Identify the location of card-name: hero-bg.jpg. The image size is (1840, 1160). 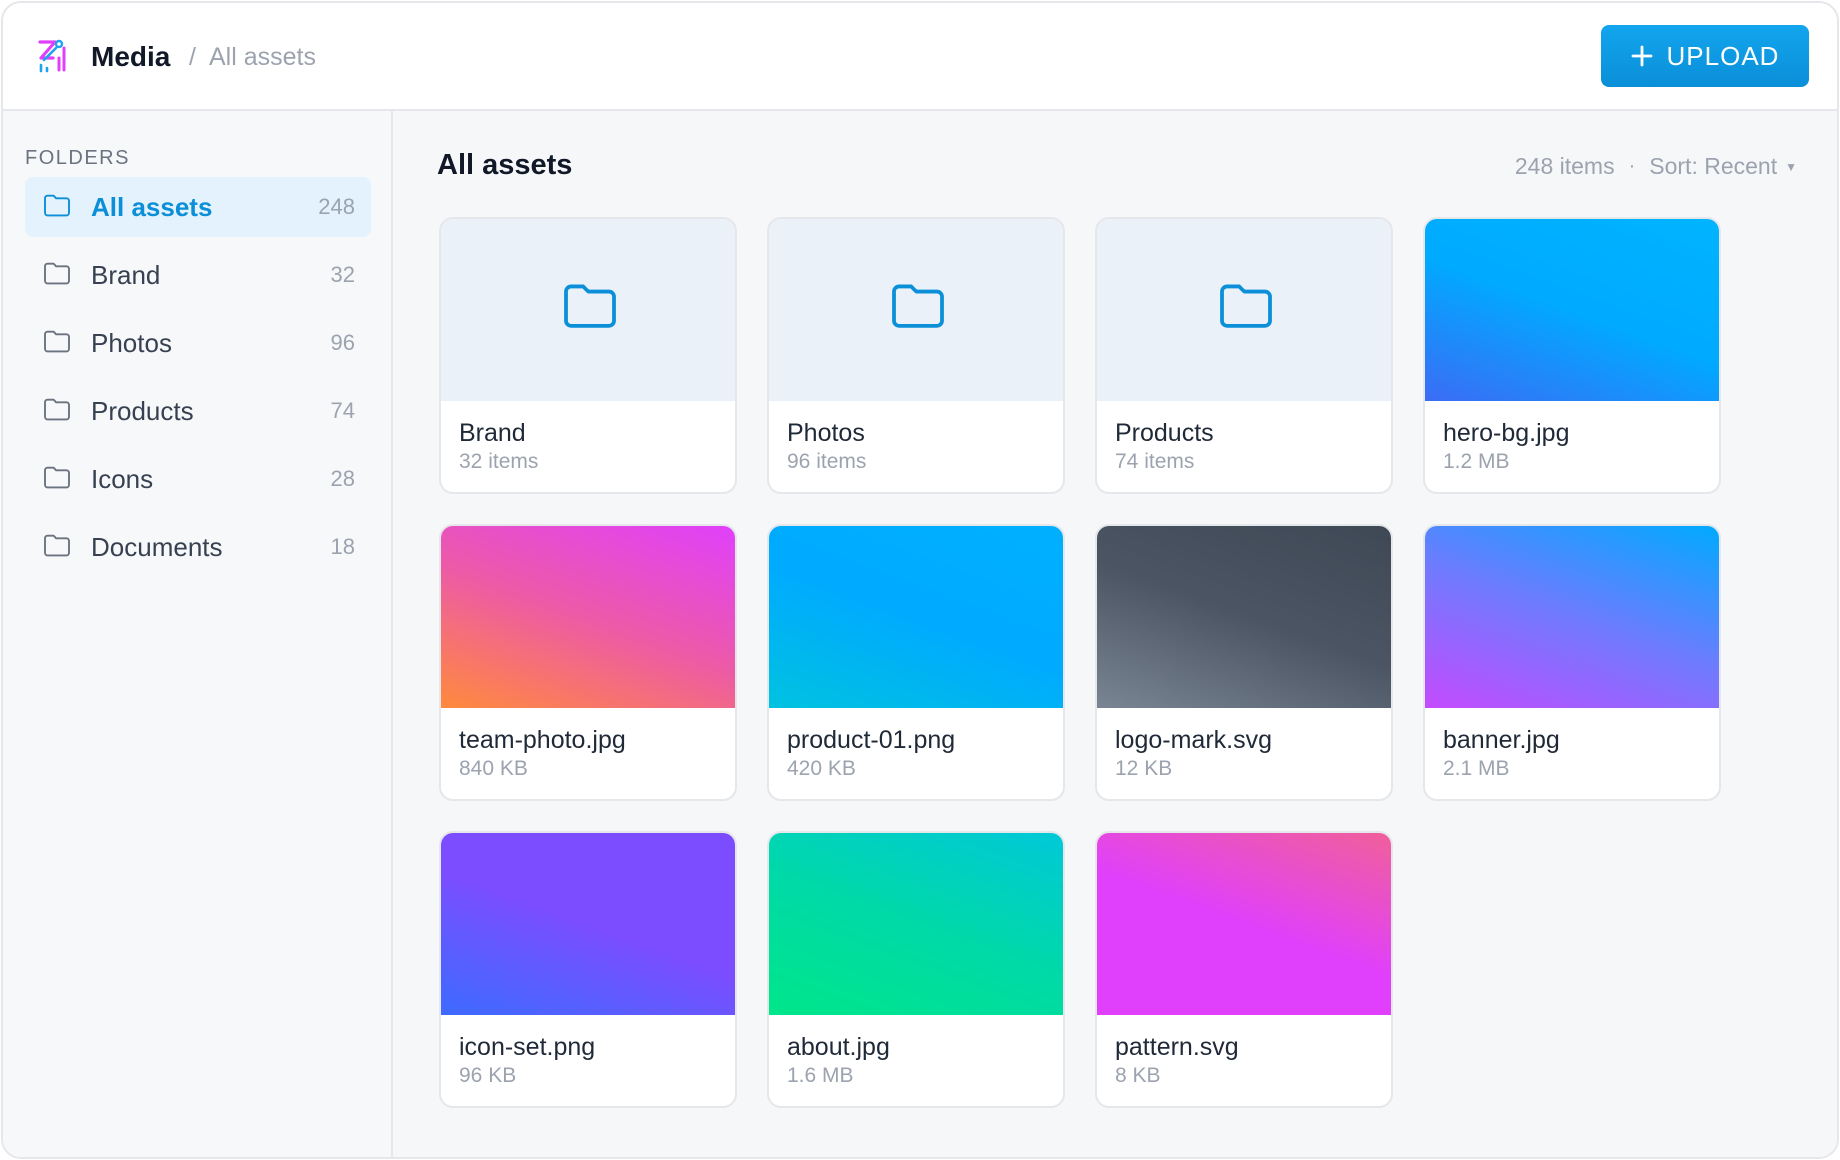
(1506, 433).